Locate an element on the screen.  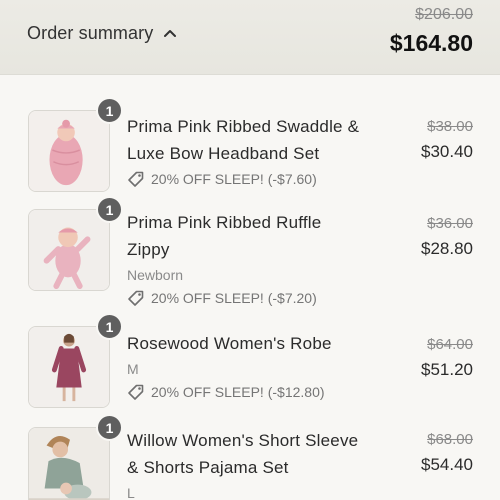
order-summary-toggle: Order summary is located at coordinates (102, 33).